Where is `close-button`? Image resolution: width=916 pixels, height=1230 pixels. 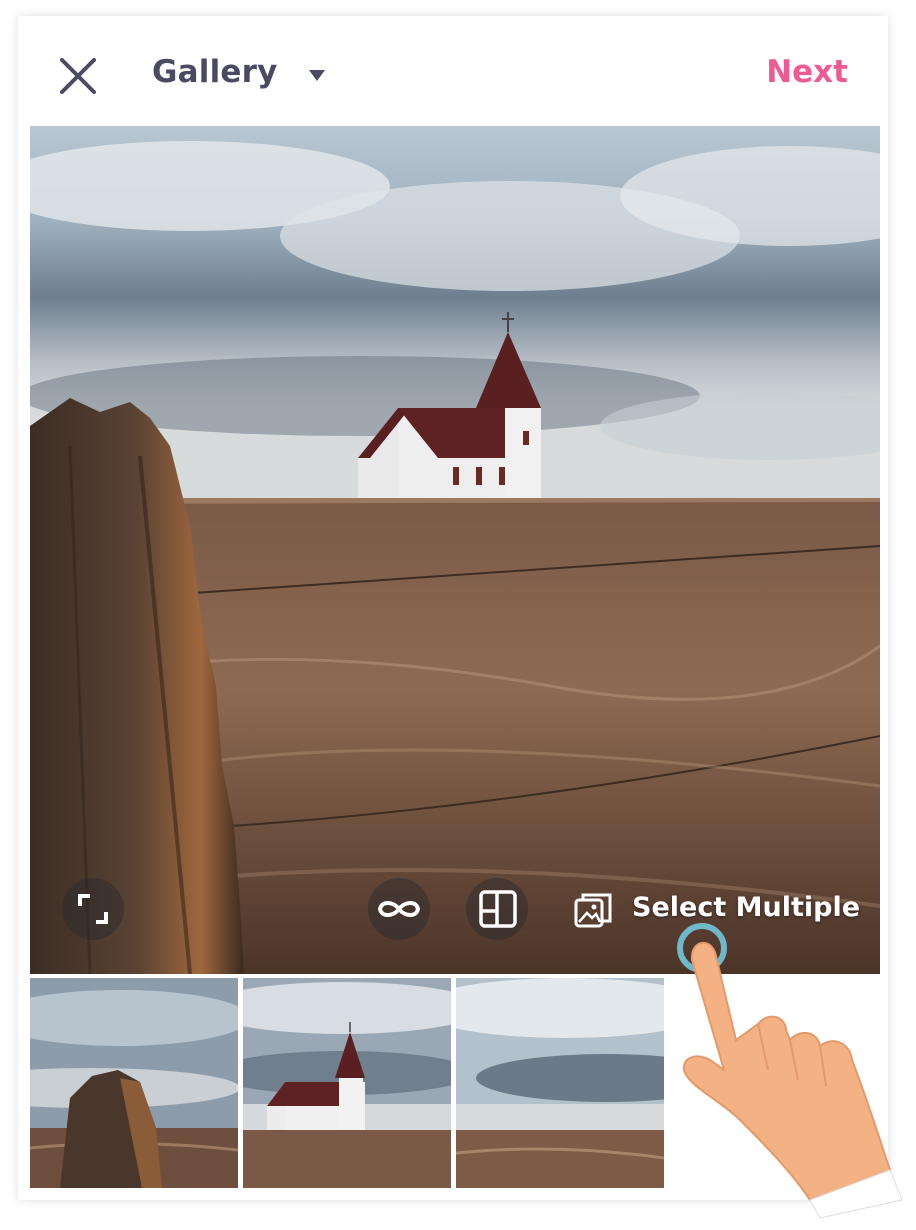
close-button is located at coordinates (78, 76).